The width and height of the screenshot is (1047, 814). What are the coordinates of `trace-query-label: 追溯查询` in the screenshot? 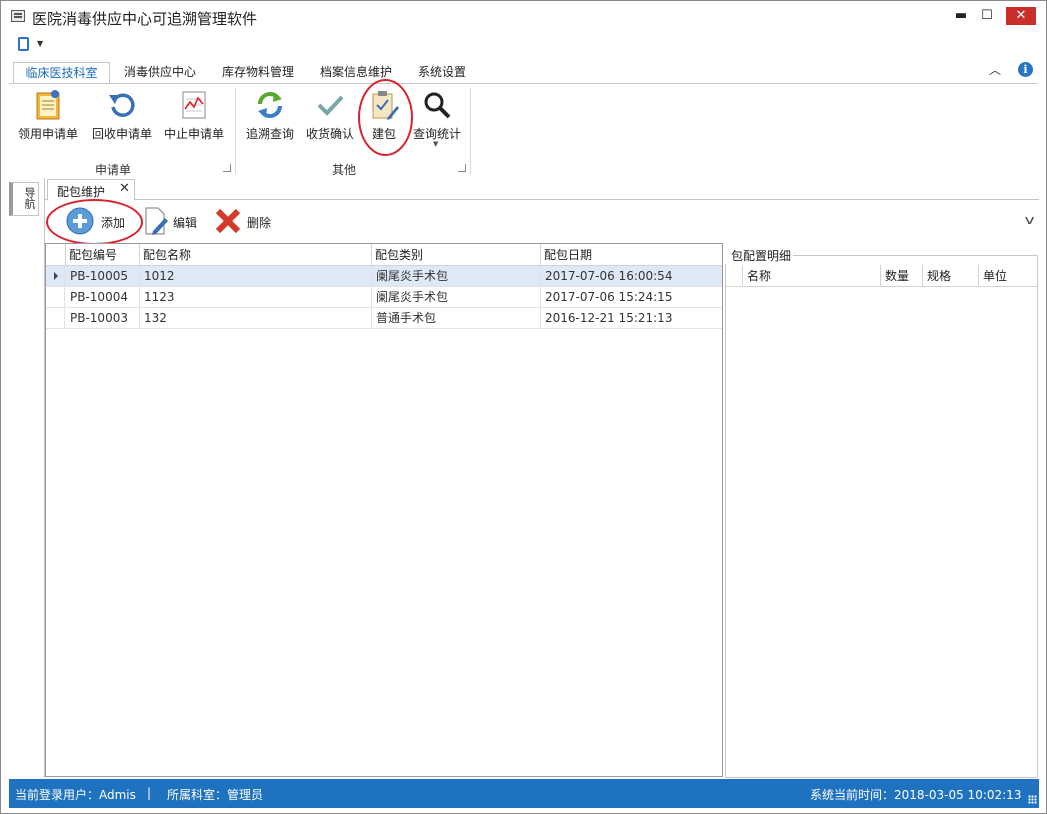 It's located at (269, 134).